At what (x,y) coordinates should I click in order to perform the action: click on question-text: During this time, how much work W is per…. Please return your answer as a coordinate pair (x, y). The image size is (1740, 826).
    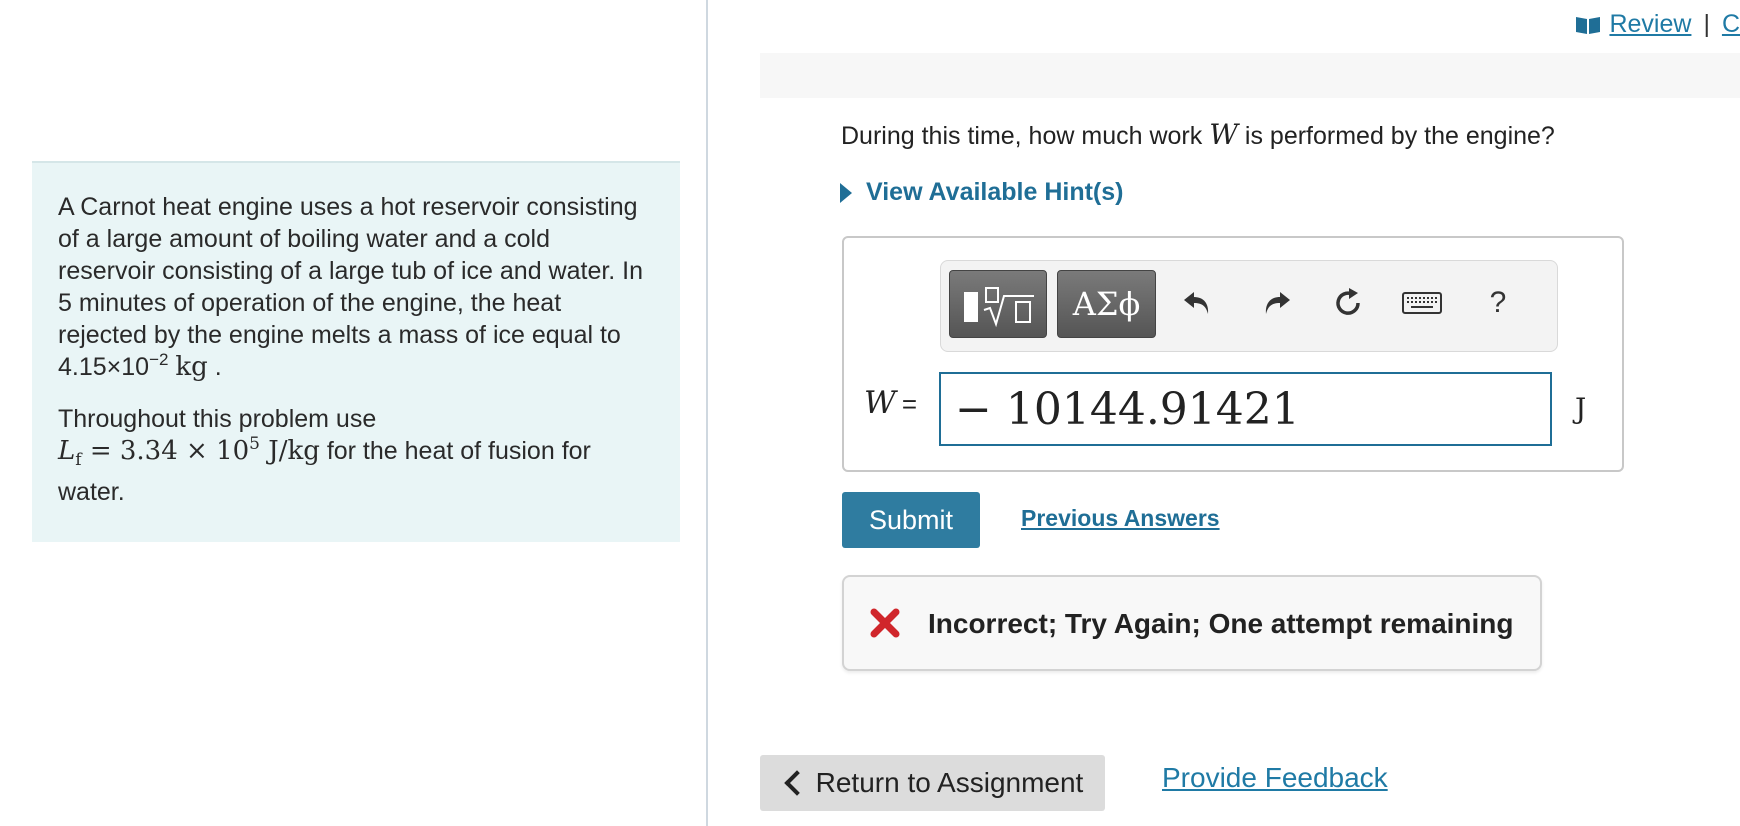
    Looking at the image, I should click on (1198, 134).